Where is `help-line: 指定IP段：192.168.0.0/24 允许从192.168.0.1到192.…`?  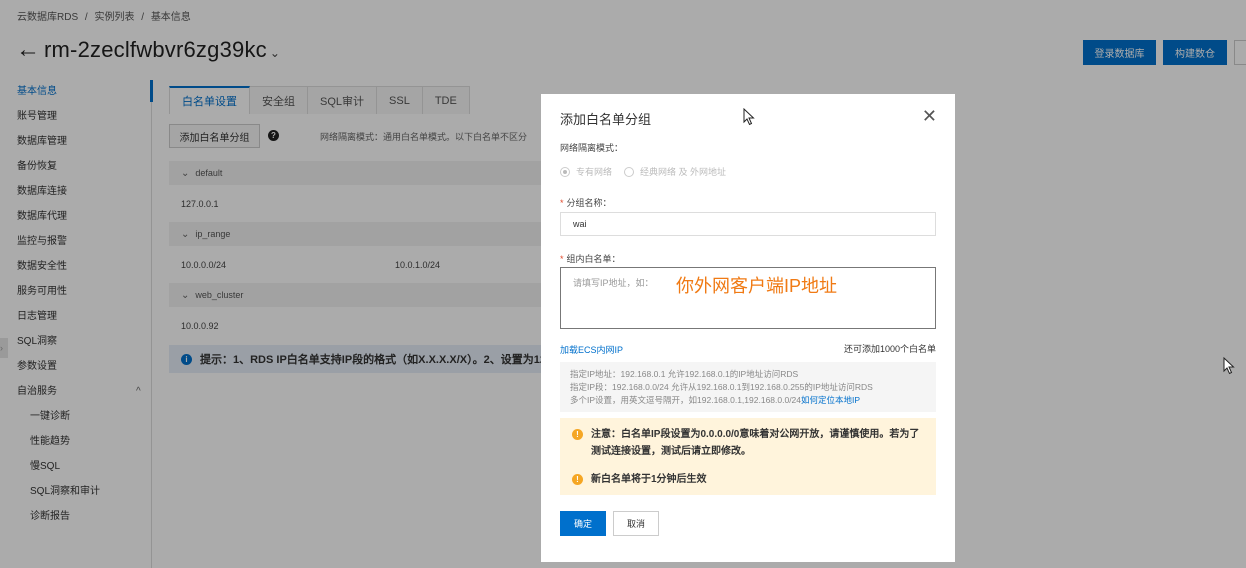
help-line: 指定IP段：192.168.0.0/24 允许从192.168.0.1到192.… is located at coordinates (721, 387).